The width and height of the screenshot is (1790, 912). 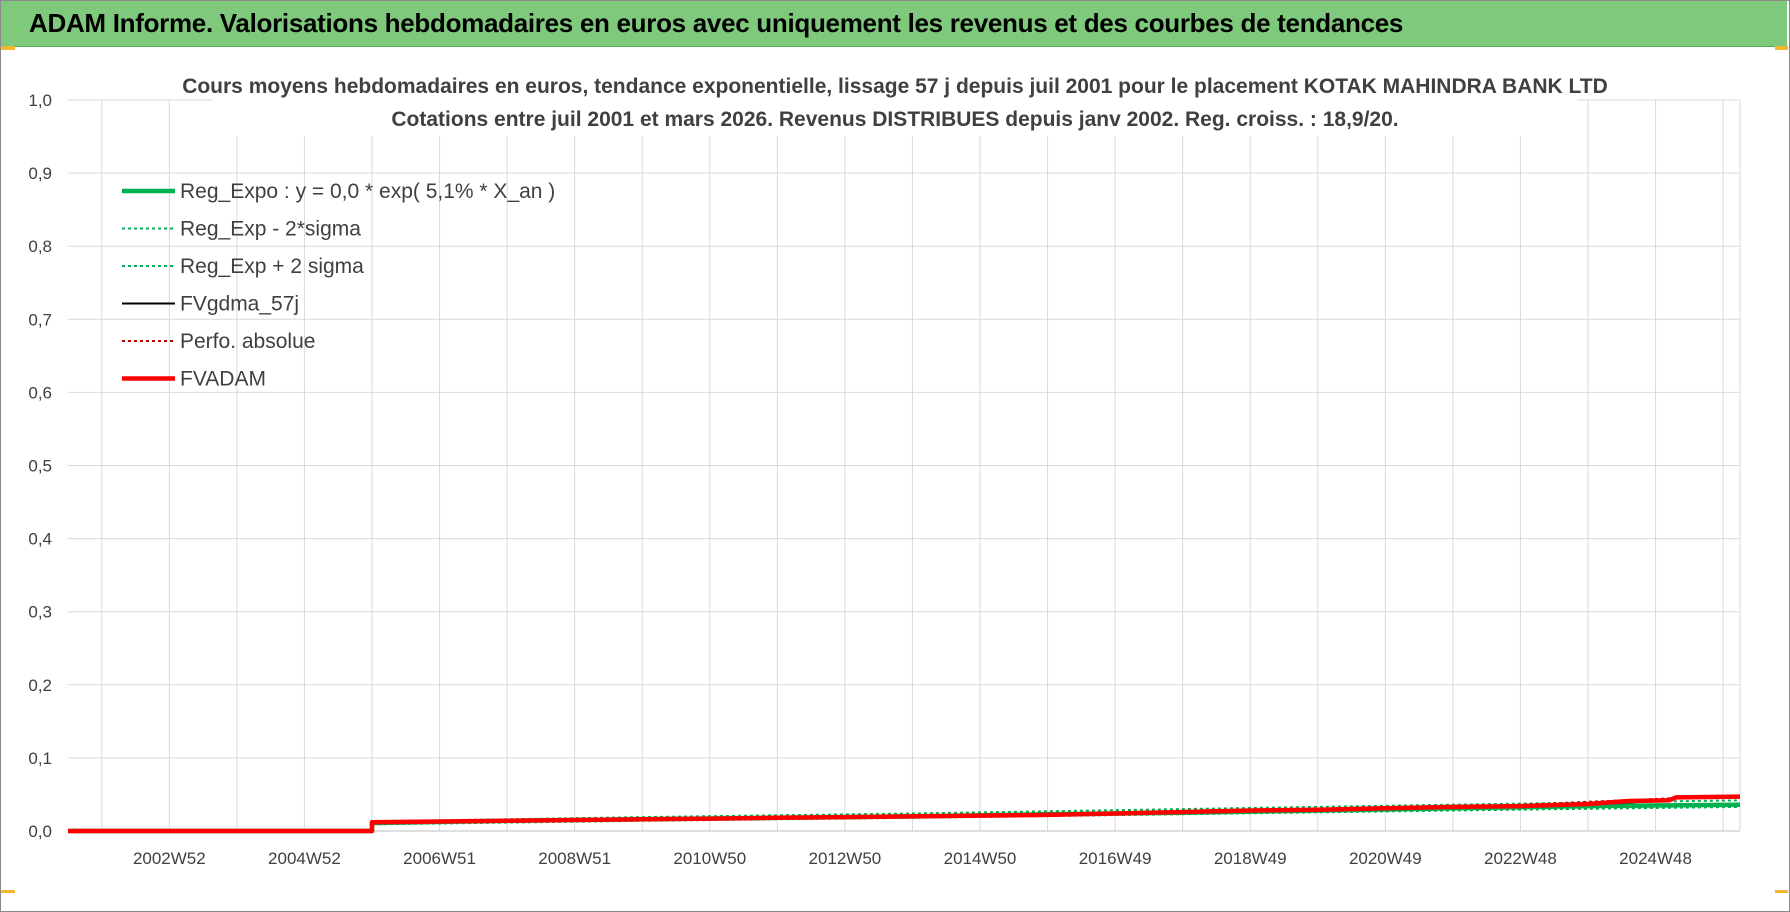 What do you see at coordinates (247, 341) in the screenshot?
I see `legend-label-5: Perfo. absolue` at bounding box center [247, 341].